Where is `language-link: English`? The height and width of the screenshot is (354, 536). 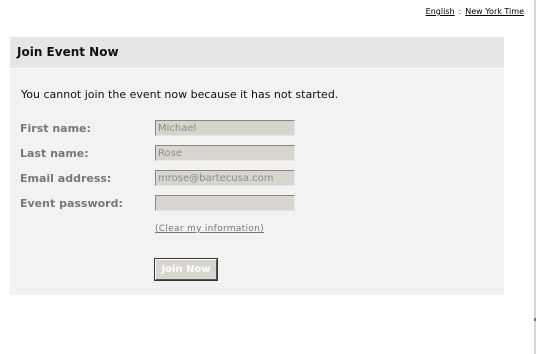
language-link: English is located at coordinates (440, 11).